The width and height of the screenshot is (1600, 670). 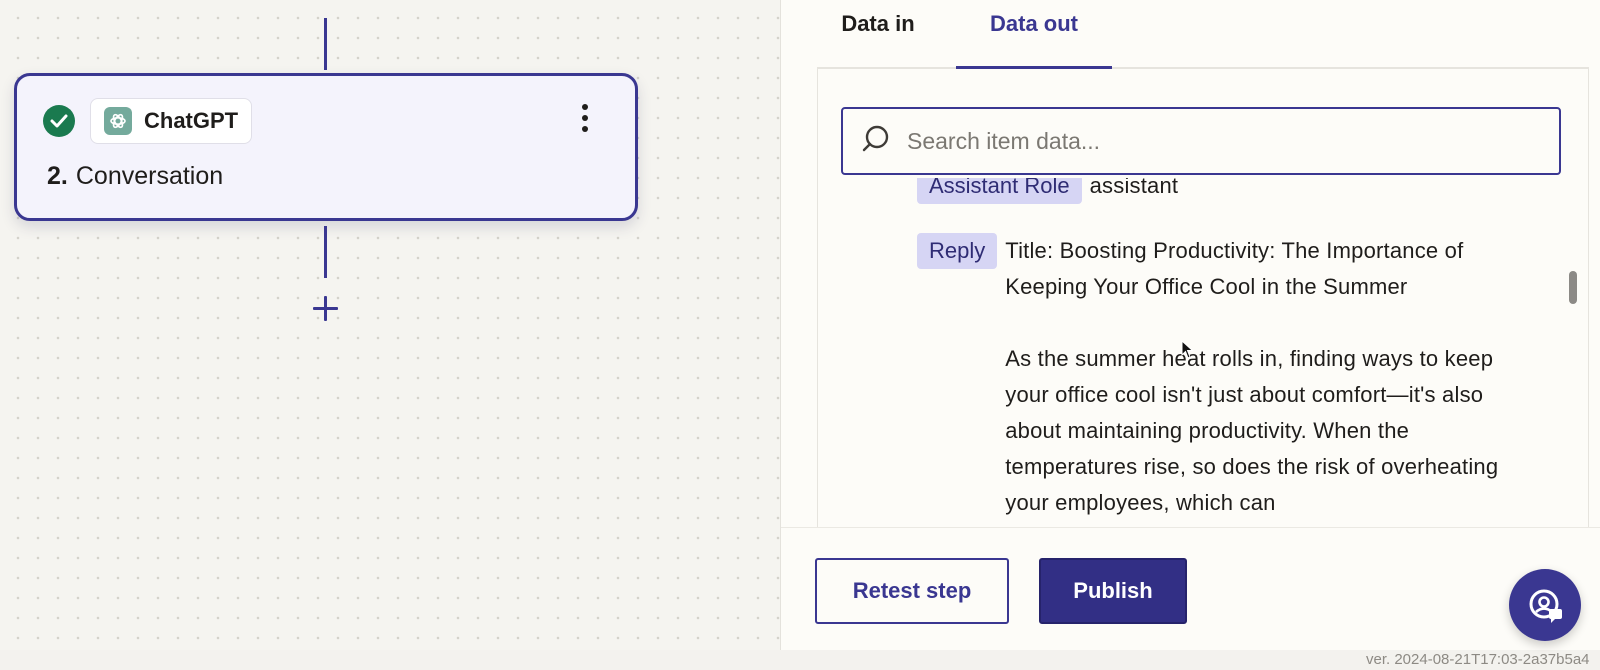 What do you see at coordinates (325, 308) in the screenshot?
I see `plus-icon` at bounding box center [325, 308].